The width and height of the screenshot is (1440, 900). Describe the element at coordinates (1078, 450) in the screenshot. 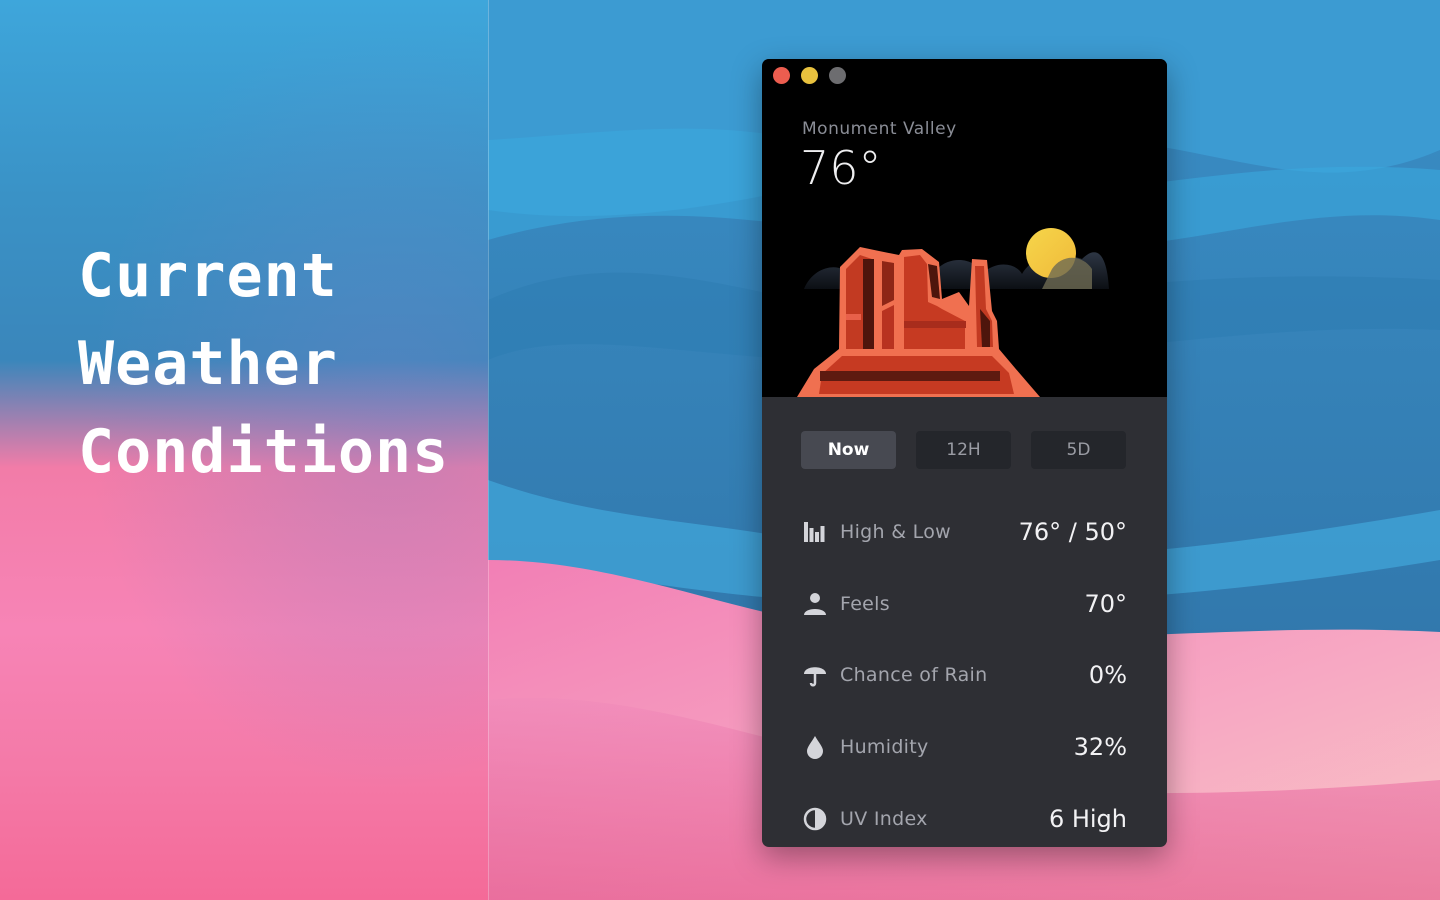

I see `tab-5d: 5D` at that location.